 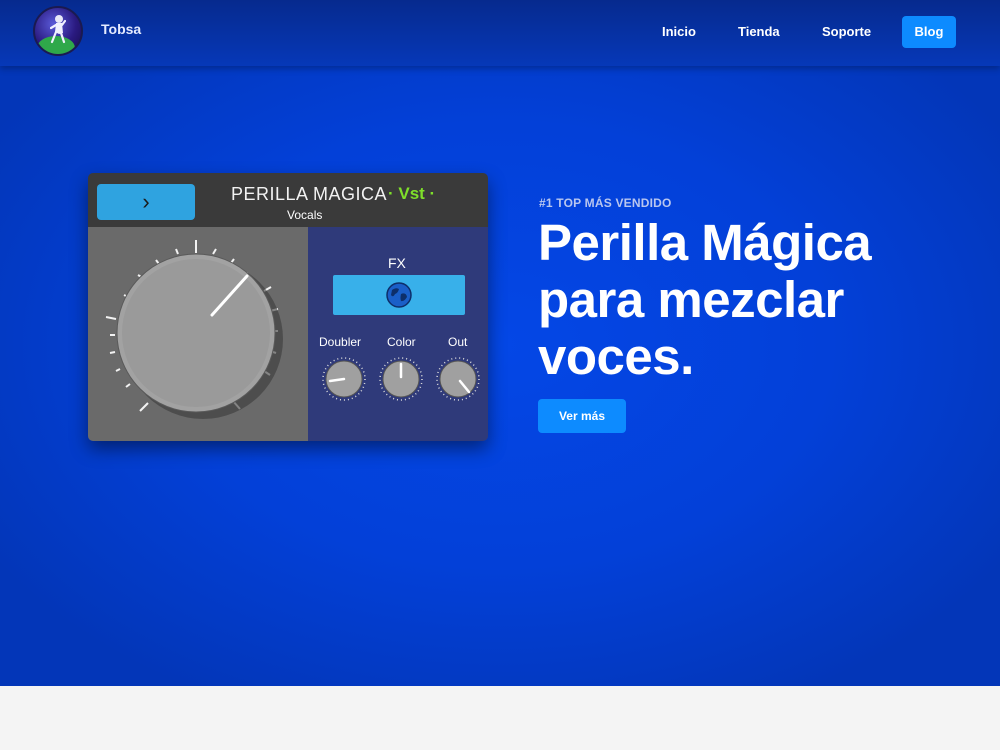 What do you see at coordinates (582, 416) in the screenshot?
I see `ver-mas-button: Ver más` at bounding box center [582, 416].